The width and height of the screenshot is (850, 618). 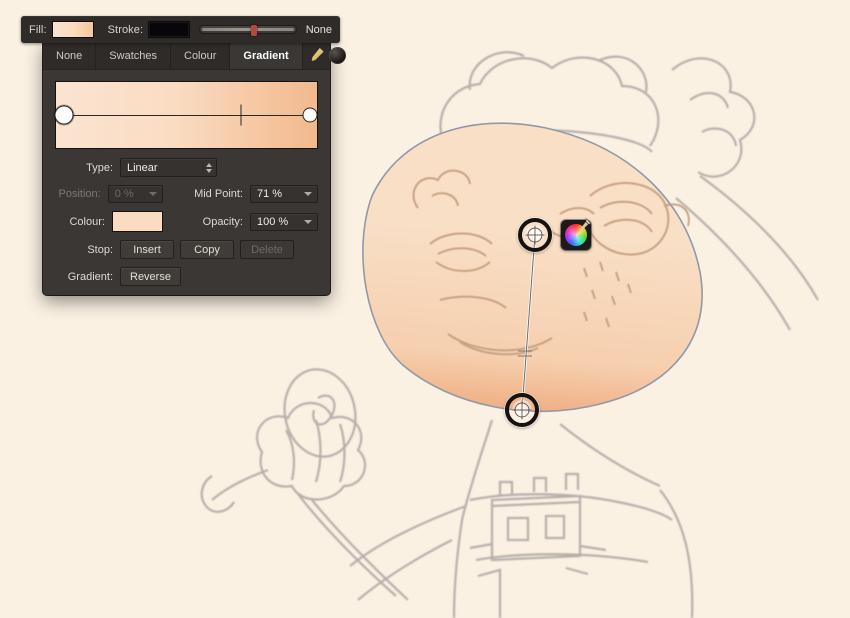 What do you see at coordinates (169, 29) in the screenshot?
I see `stroke-color-swatch` at bounding box center [169, 29].